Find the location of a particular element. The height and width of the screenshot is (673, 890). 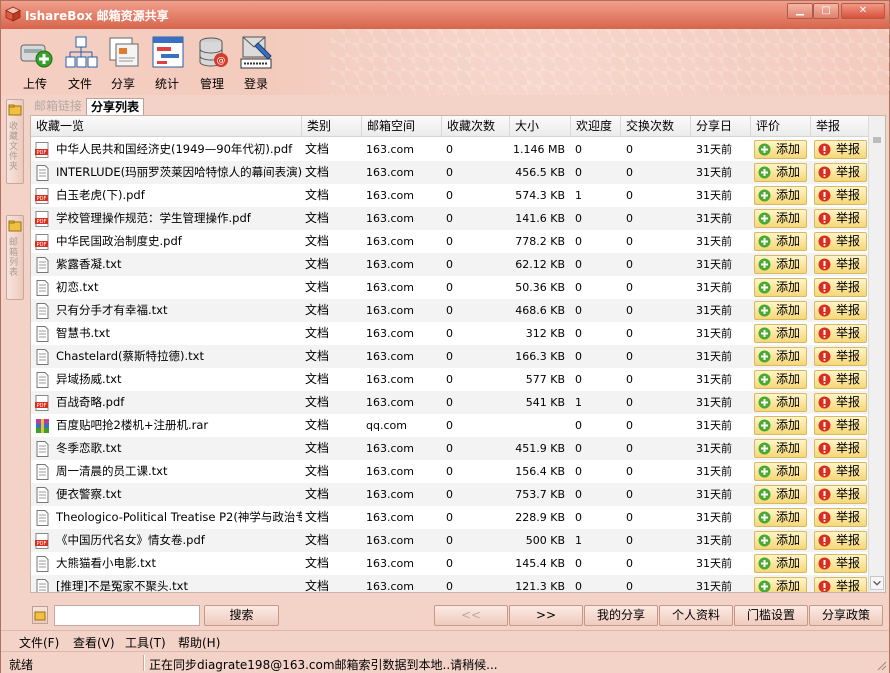

file-name-cell: 紫露香凝.txt is located at coordinates (169, 264).